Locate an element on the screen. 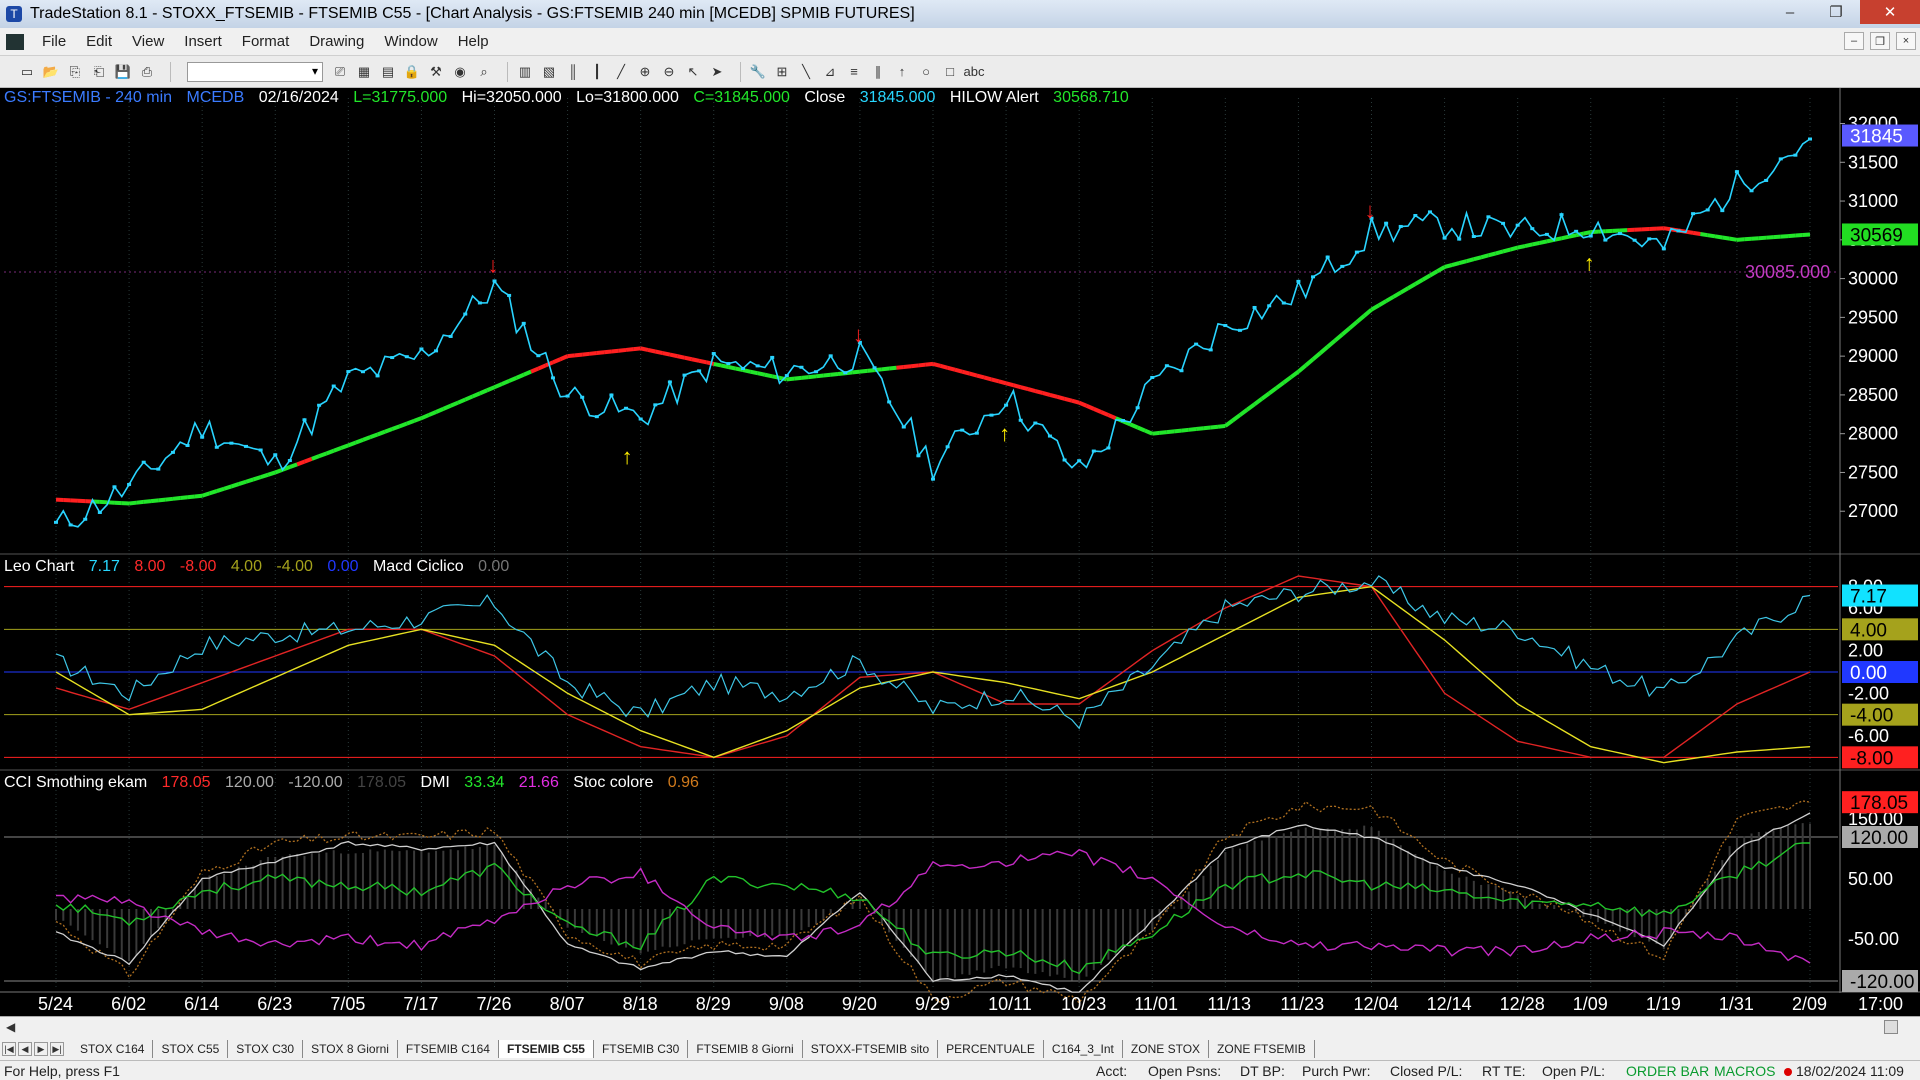 This screenshot has height=1080, width=1920. mdi-restore-button: ❐ is located at coordinates (1880, 41).